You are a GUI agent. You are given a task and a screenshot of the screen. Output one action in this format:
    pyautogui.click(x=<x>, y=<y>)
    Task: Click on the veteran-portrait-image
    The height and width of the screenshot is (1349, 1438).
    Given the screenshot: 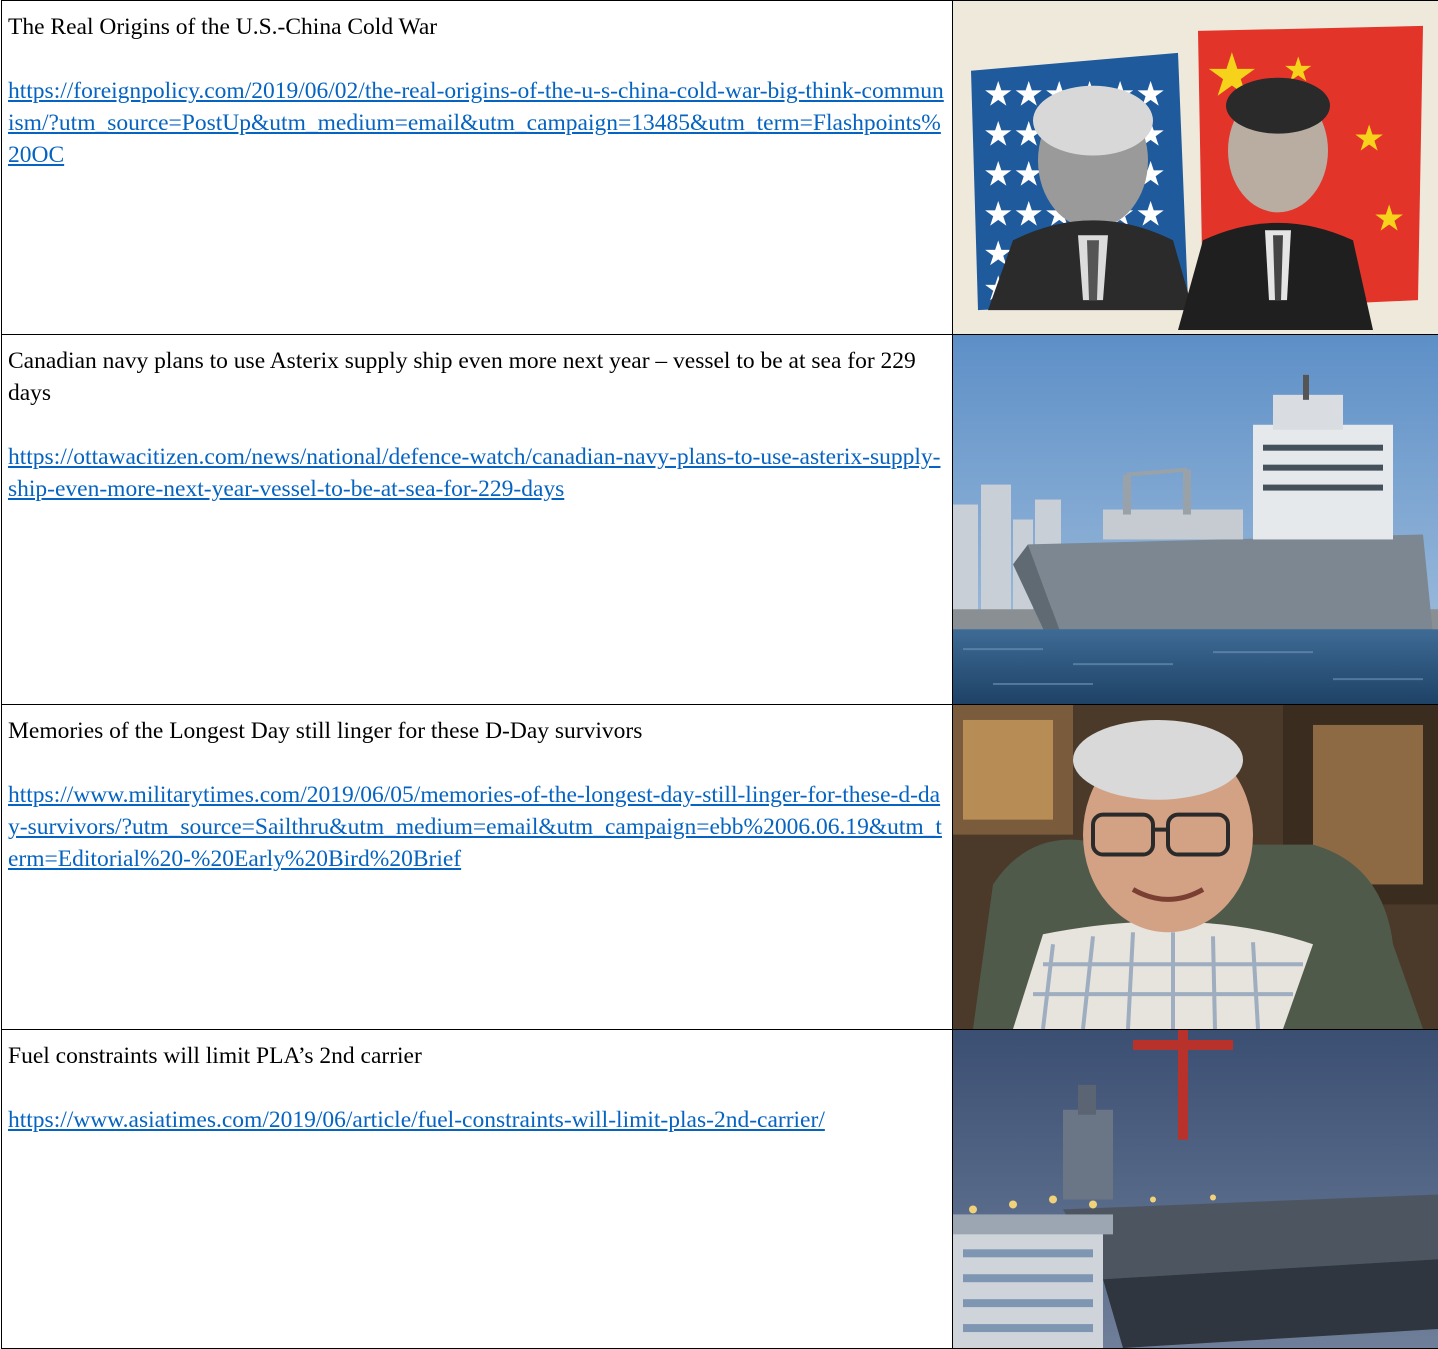 What is the action you would take?
    pyautogui.click(x=1195, y=867)
    